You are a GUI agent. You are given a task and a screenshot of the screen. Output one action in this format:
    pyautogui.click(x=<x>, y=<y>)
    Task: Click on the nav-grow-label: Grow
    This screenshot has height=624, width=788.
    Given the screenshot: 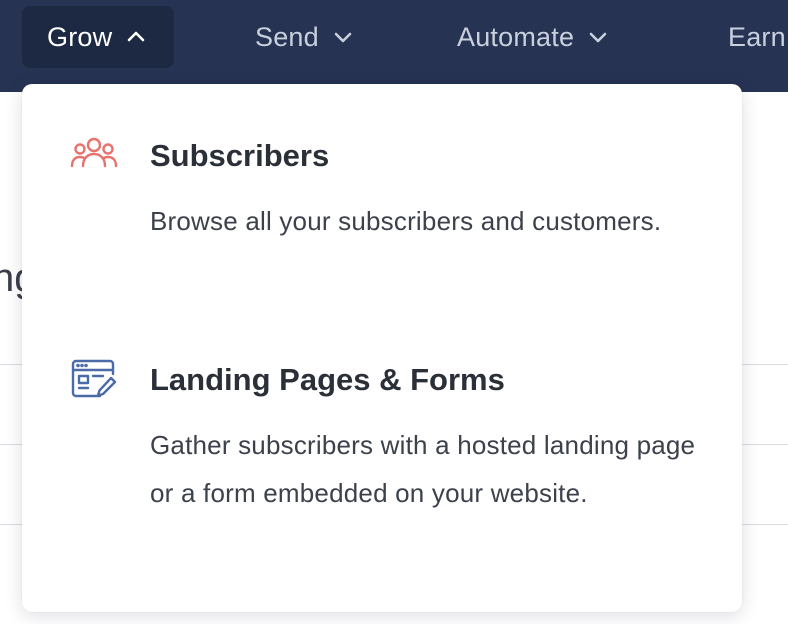 What is the action you would take?
    pyautogui.click(x=80, y=36)
    